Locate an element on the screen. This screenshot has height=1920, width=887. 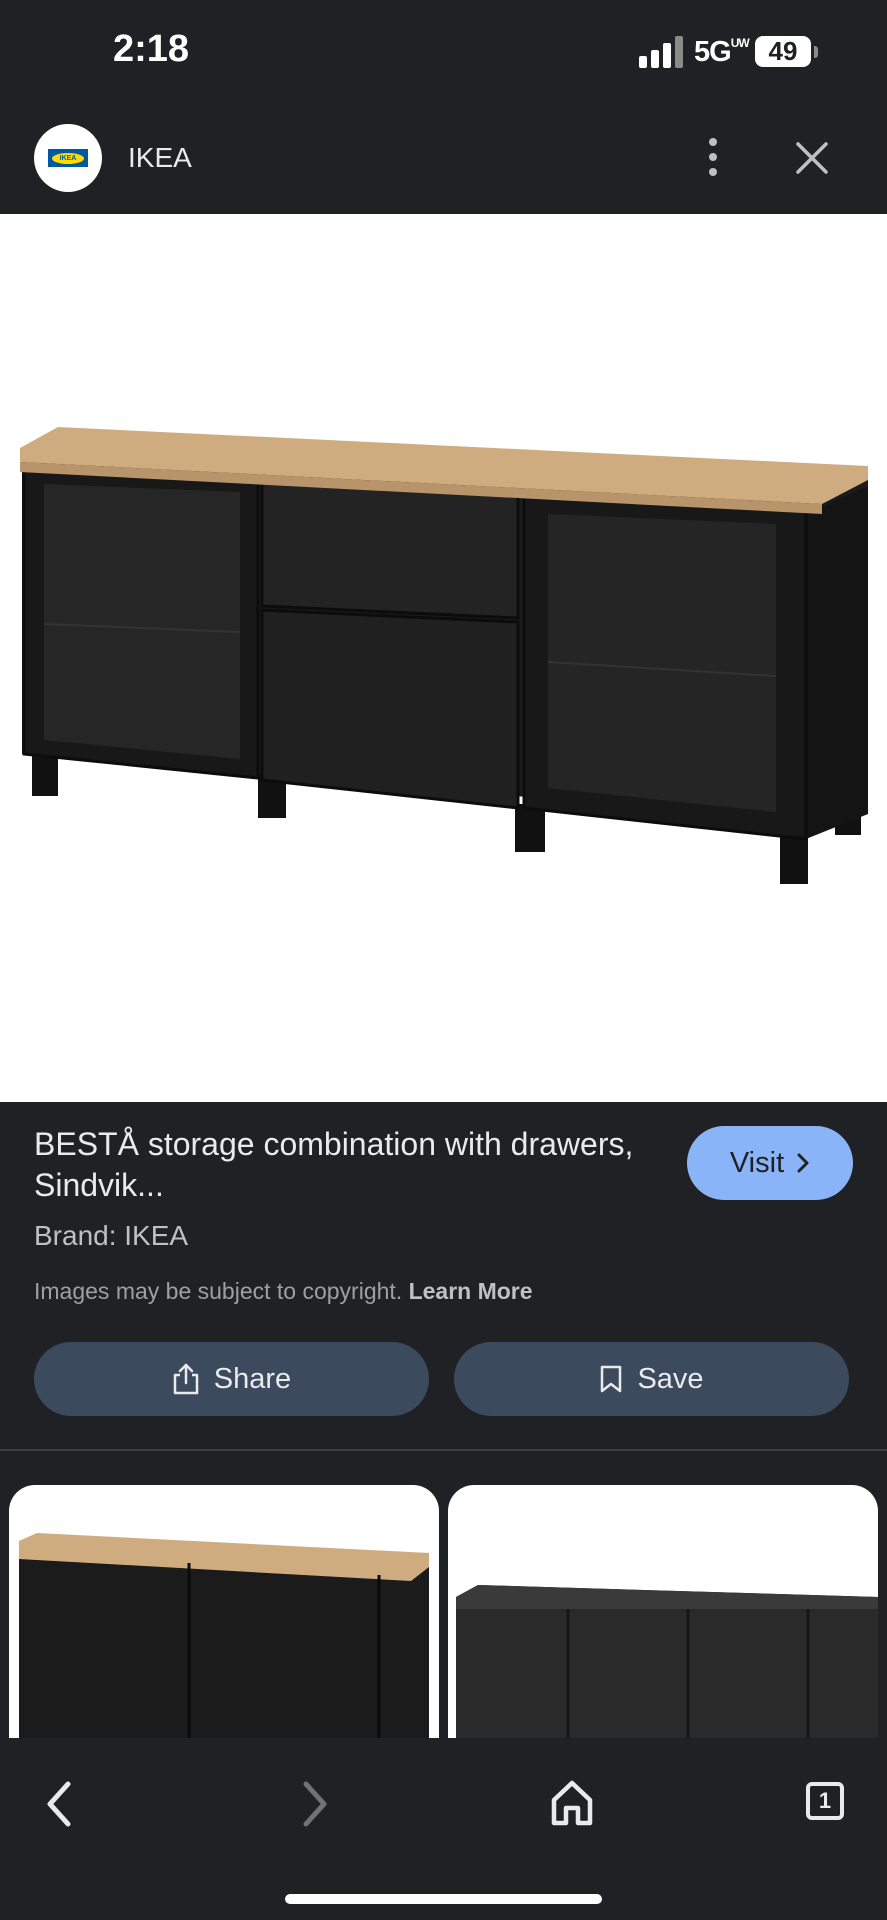
network-suffix: UW is located at coordinates (740, 43).